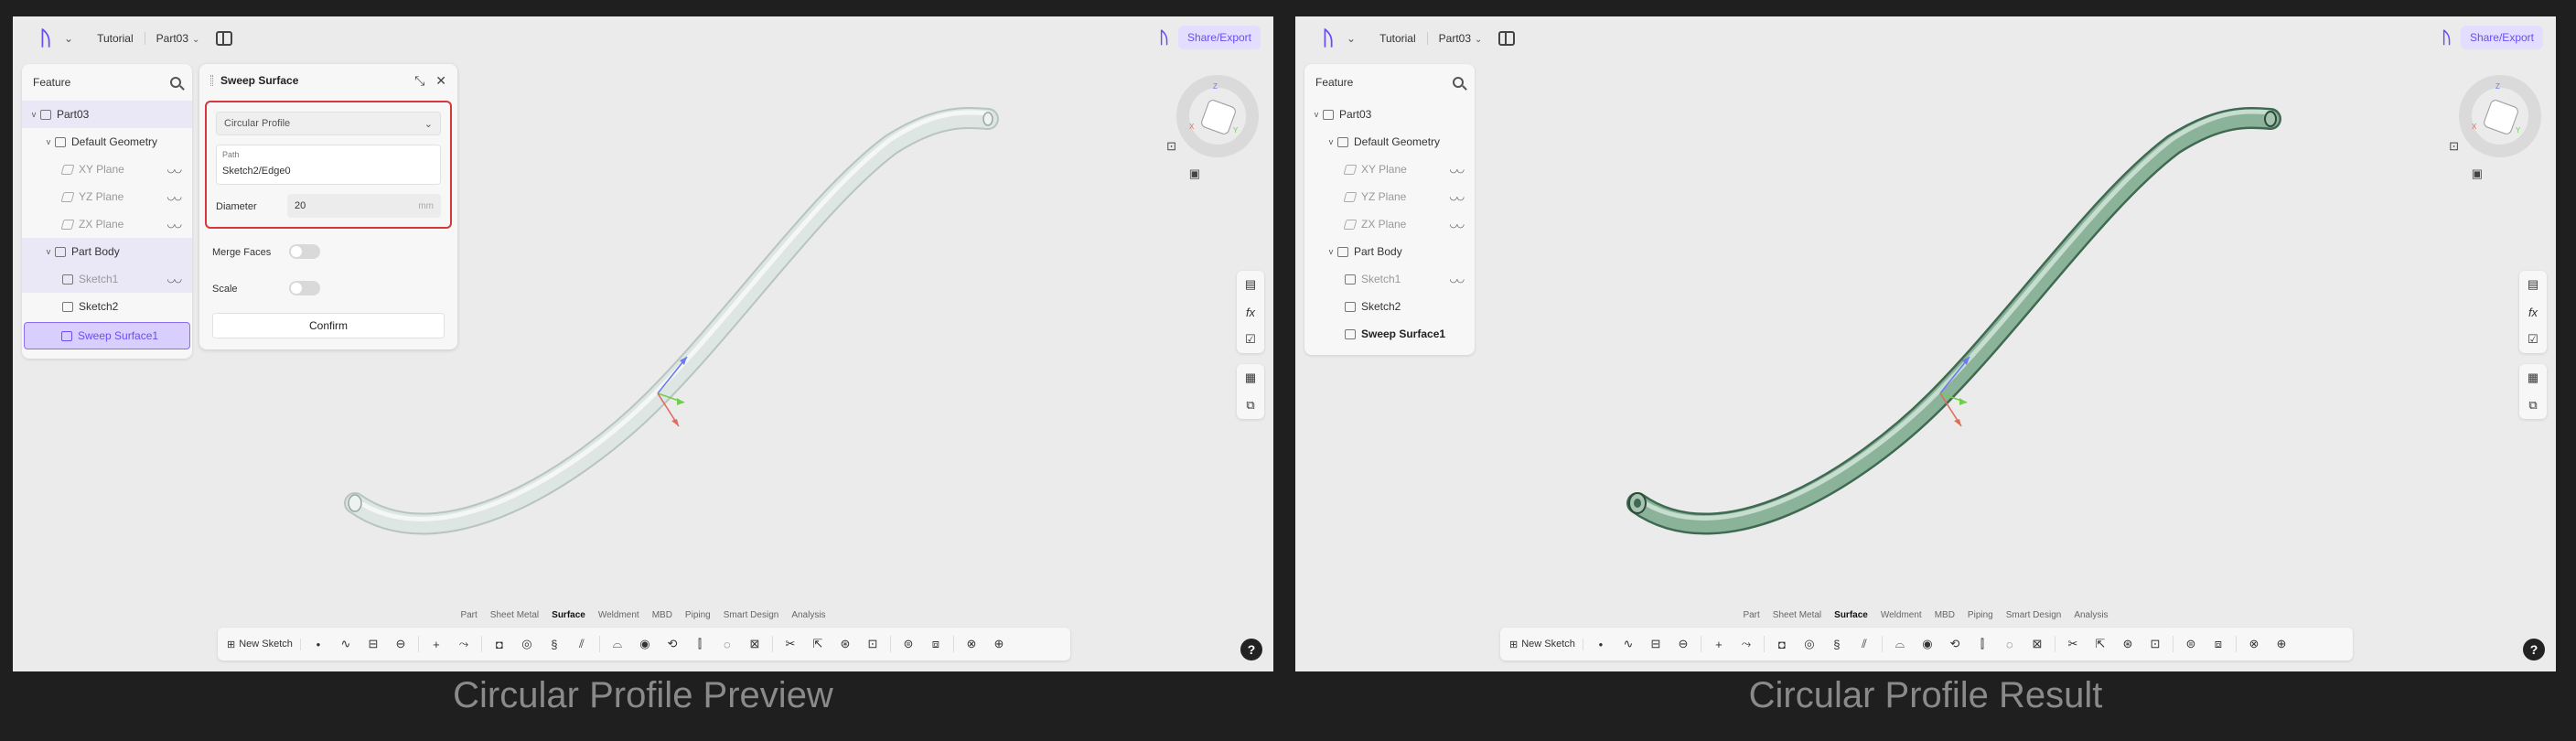 This screenshot has width=2576, height=741. What do you see at coordinates (329, 165) in the screenshot?
I see `path-field: Path Sketch2/Edge0` at bounding box center [329, 165].